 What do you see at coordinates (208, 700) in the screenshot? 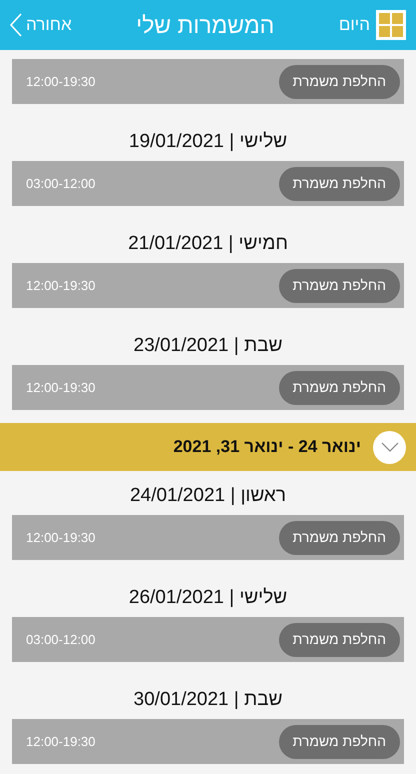
I see `day-heading: שבת | 30/01/2021` at bounding box center [208, 700].